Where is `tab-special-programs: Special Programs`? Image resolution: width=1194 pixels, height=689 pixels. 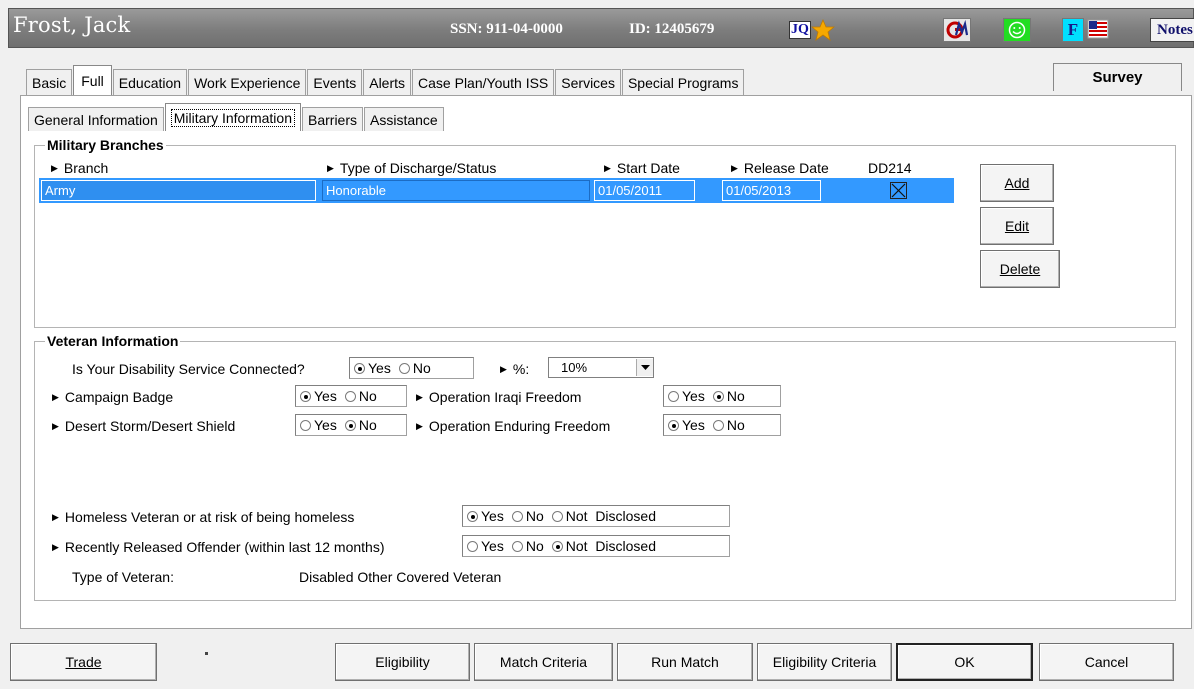
tab-special-programs: Special Programs is located at coordinates (683, 82).